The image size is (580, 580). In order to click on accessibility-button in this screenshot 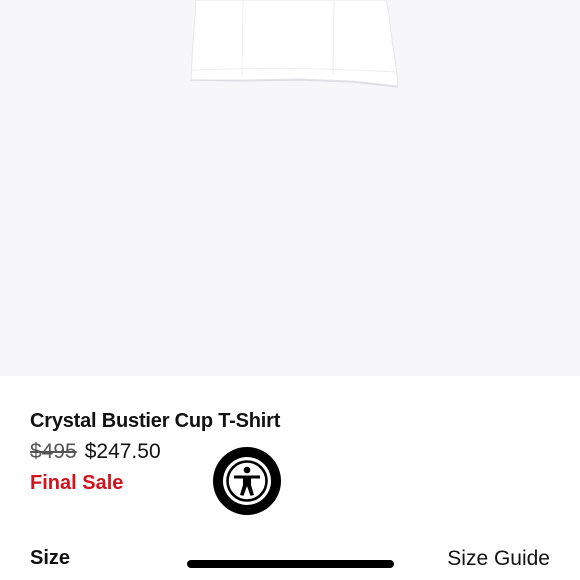, I will do `click(247, 481)`.